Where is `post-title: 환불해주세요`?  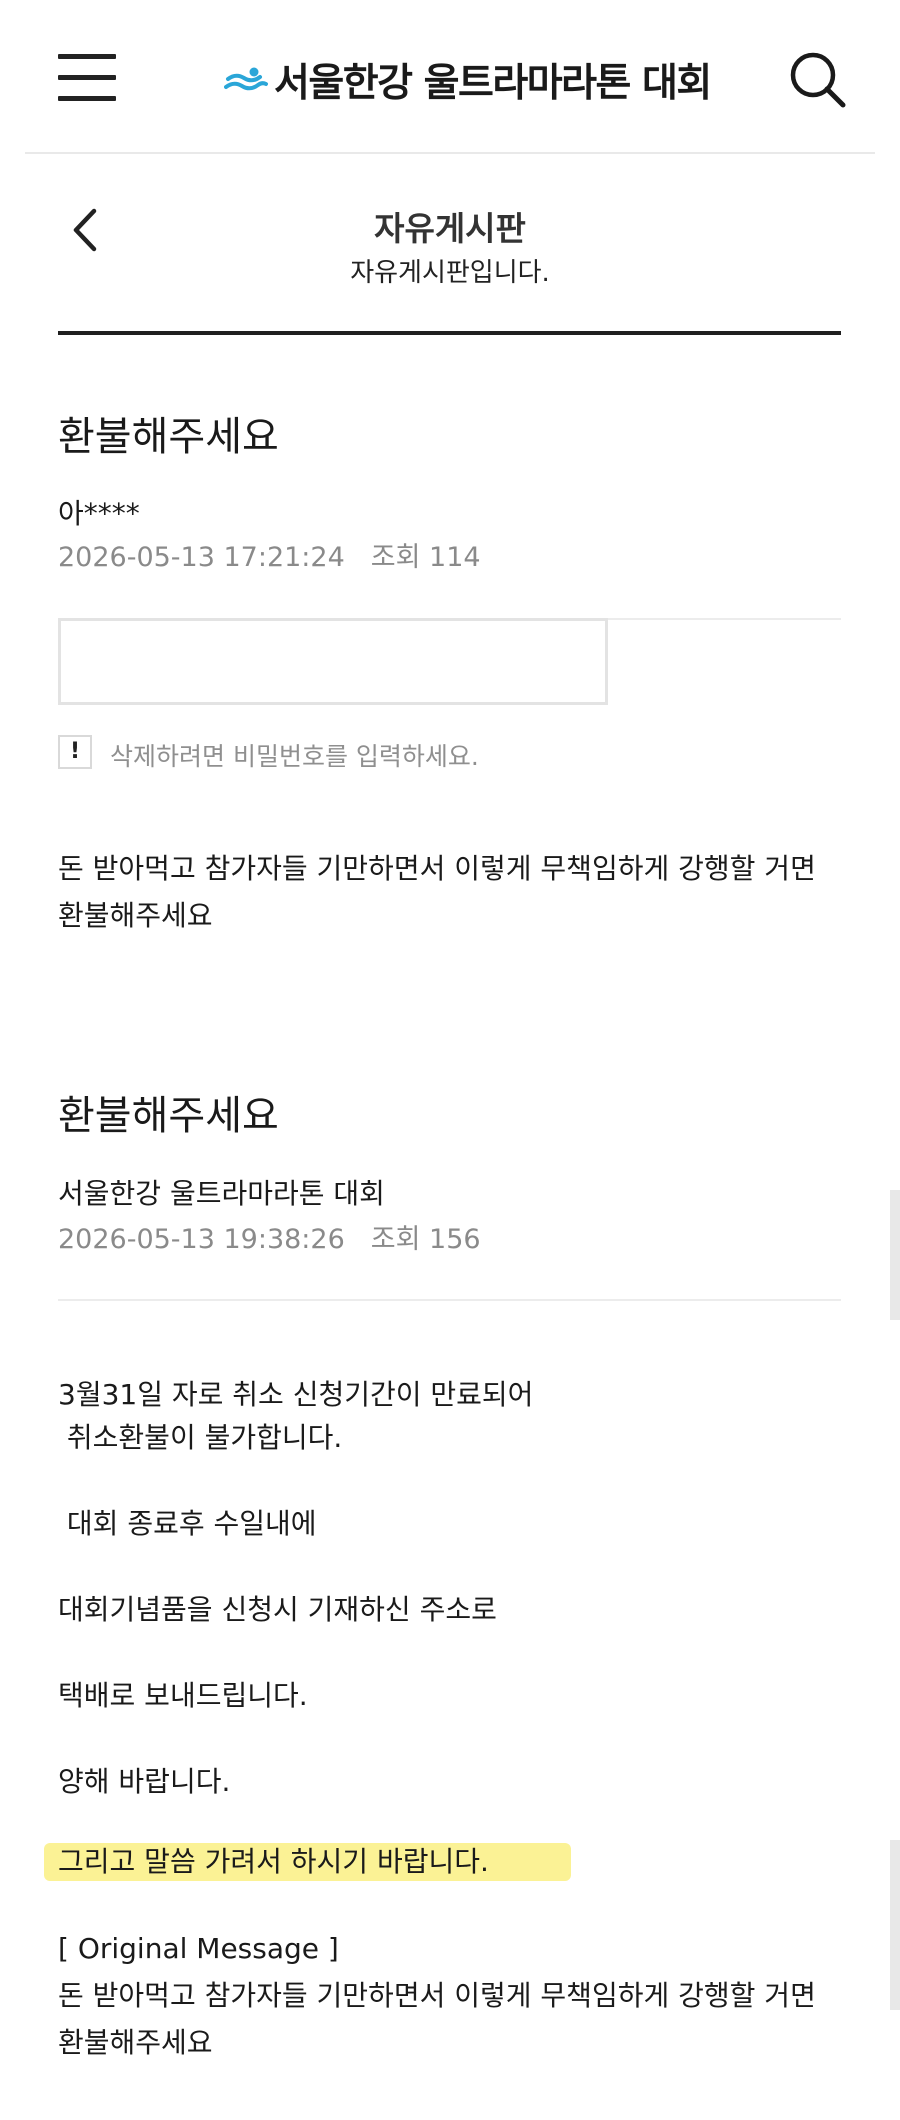
post-title: 환불해주세요 is located at coordinates (168, 437).